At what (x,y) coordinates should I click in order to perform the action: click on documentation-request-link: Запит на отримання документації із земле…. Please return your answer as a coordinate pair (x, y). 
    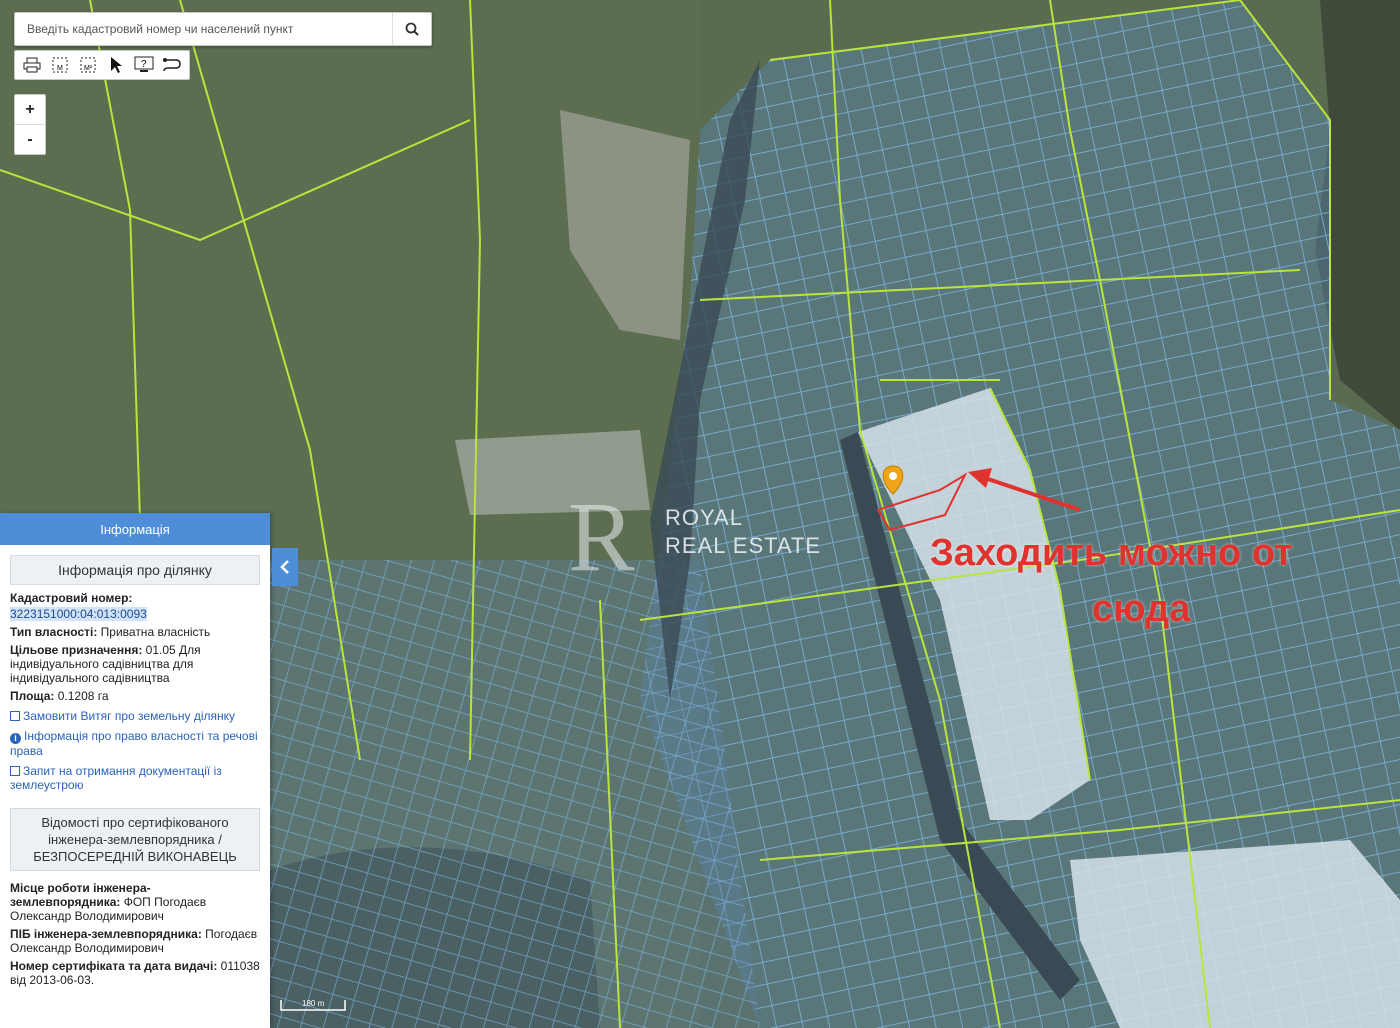
    Looking at the image, I should click on (135, 778).